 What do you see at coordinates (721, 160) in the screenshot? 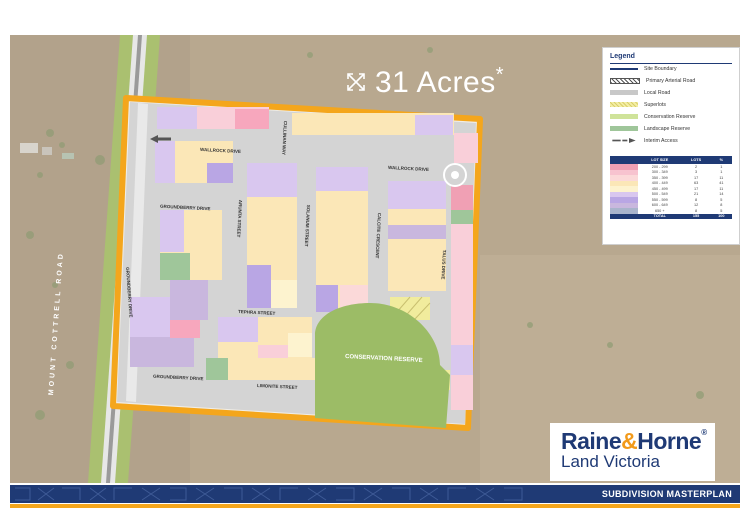
I see `table-header-pct: %` at bounding box center [721, 160].